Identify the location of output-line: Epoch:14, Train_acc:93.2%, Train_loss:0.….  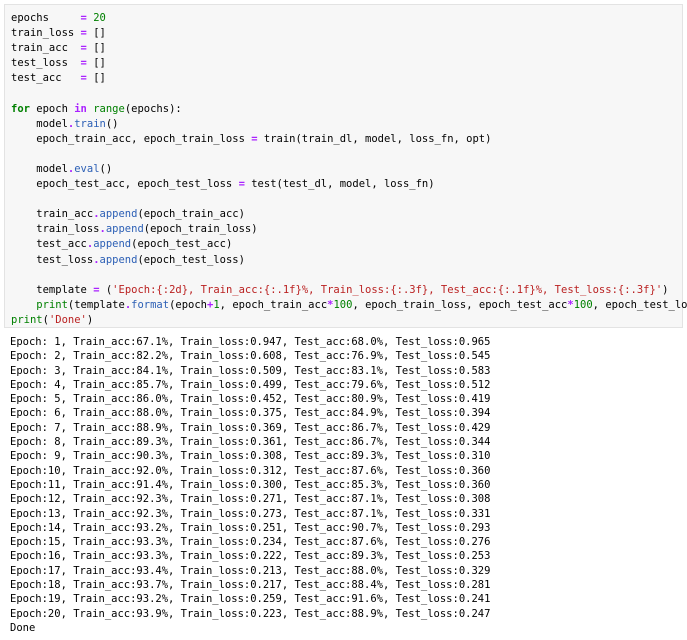
(250, 527).